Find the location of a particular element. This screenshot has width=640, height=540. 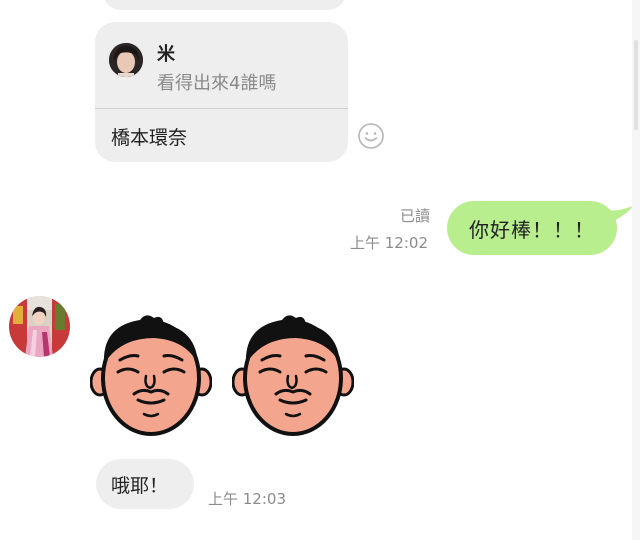

reply-message-text: 橋本環奈 is located at coordinates (149, 138).